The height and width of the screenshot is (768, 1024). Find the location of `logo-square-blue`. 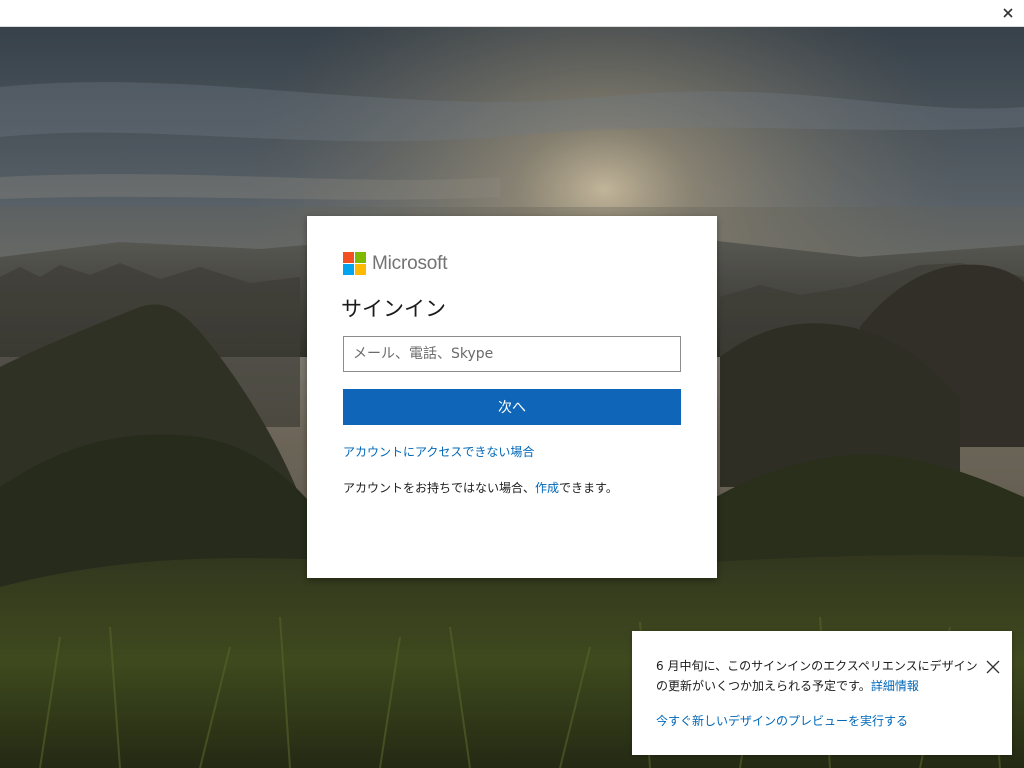

logo-square-blue is located at coordinates (348, 269).